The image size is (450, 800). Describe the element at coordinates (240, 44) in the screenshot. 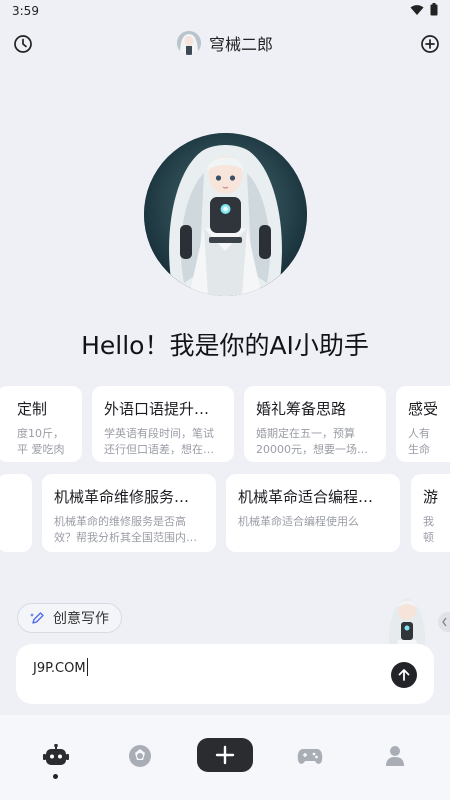

I see `page-title: 穹械二郎` at that location.